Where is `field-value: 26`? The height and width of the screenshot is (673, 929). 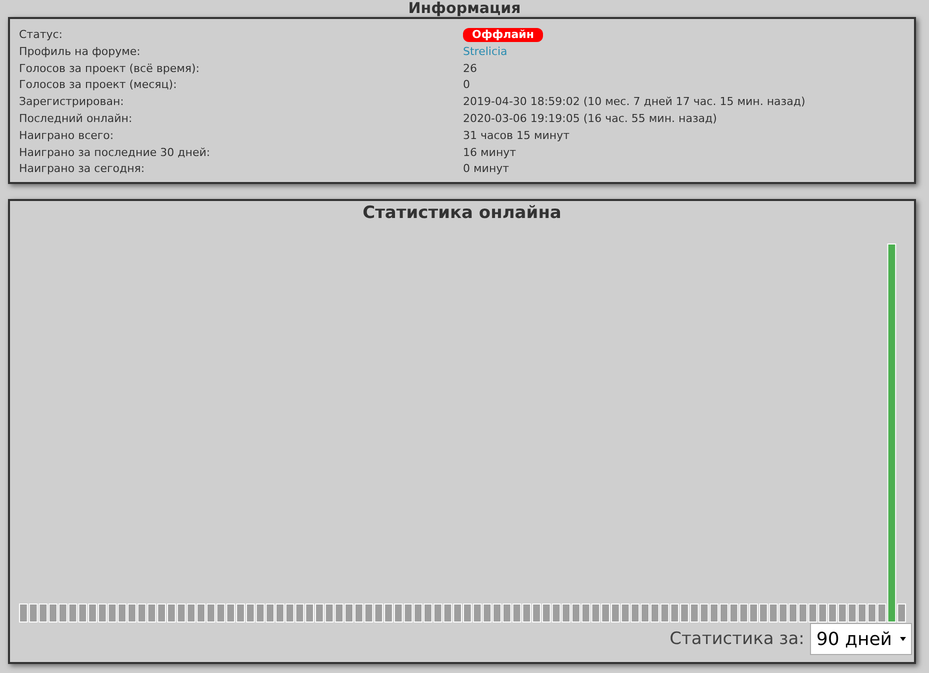
field-value: 26 is located at coordinates (470, 68).